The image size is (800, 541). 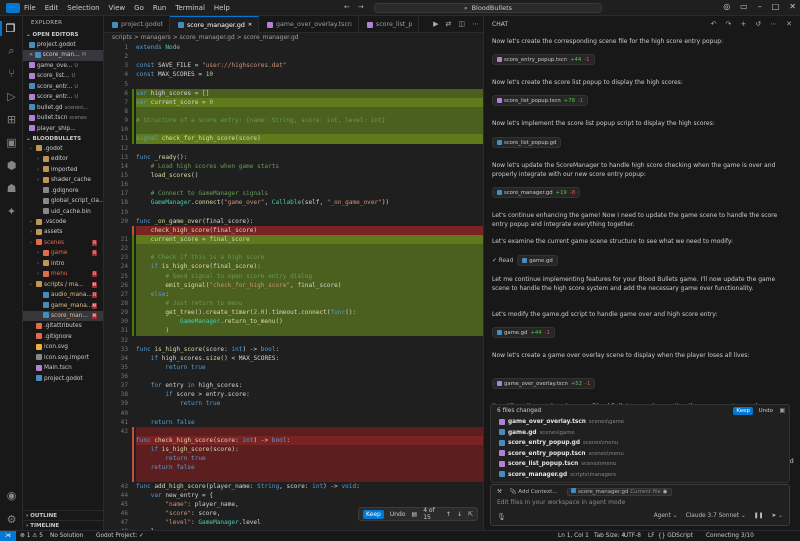 What do you see at coordinates (361, 7) in the screenshot?
I see `forward-arrow-icon: →` at bounding box center [361, 7].